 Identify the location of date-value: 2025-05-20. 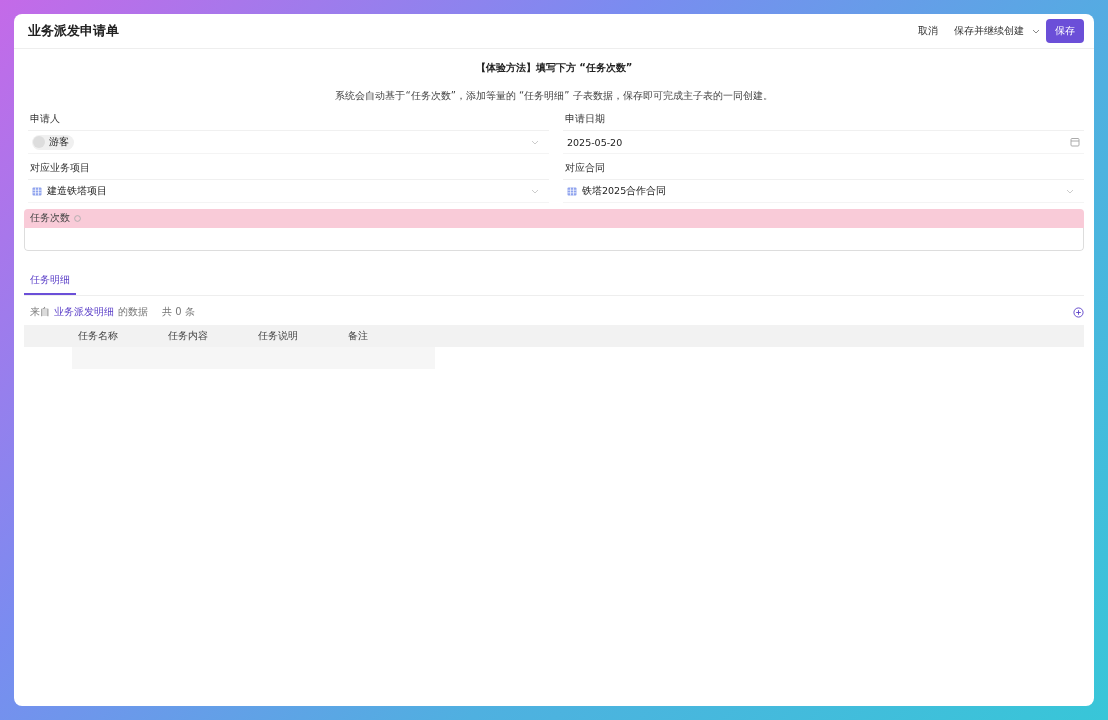
(595, 142).